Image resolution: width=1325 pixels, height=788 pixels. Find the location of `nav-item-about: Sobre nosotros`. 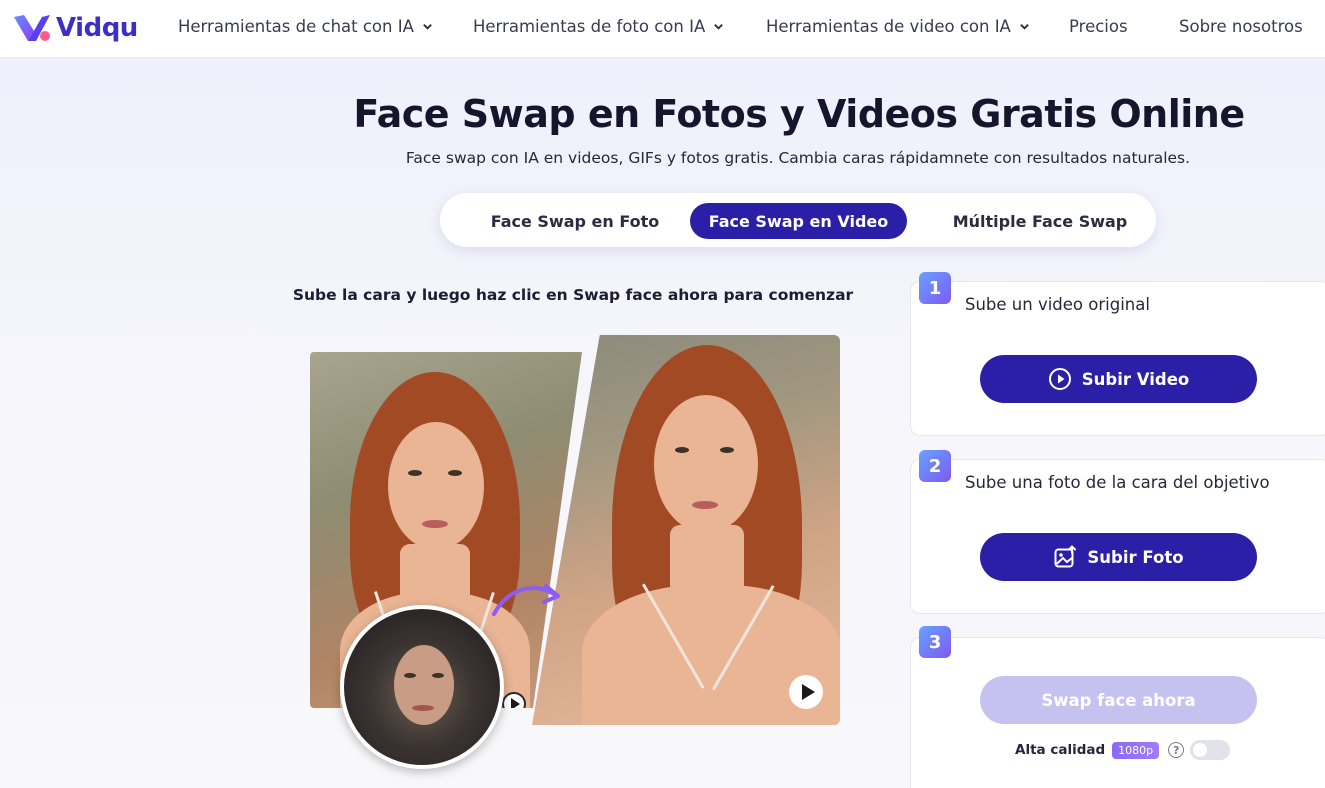

nav-item-about: Sobre nosotros is located at coordinates (1241, 26).